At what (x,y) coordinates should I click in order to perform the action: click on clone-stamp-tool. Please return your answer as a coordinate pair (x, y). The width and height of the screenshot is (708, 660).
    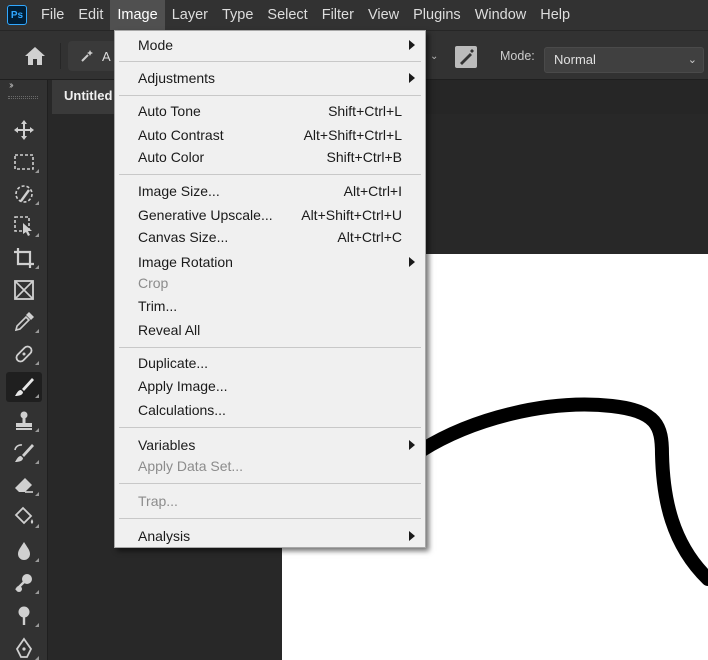
    Looking at the image, I should click on (24, 421).